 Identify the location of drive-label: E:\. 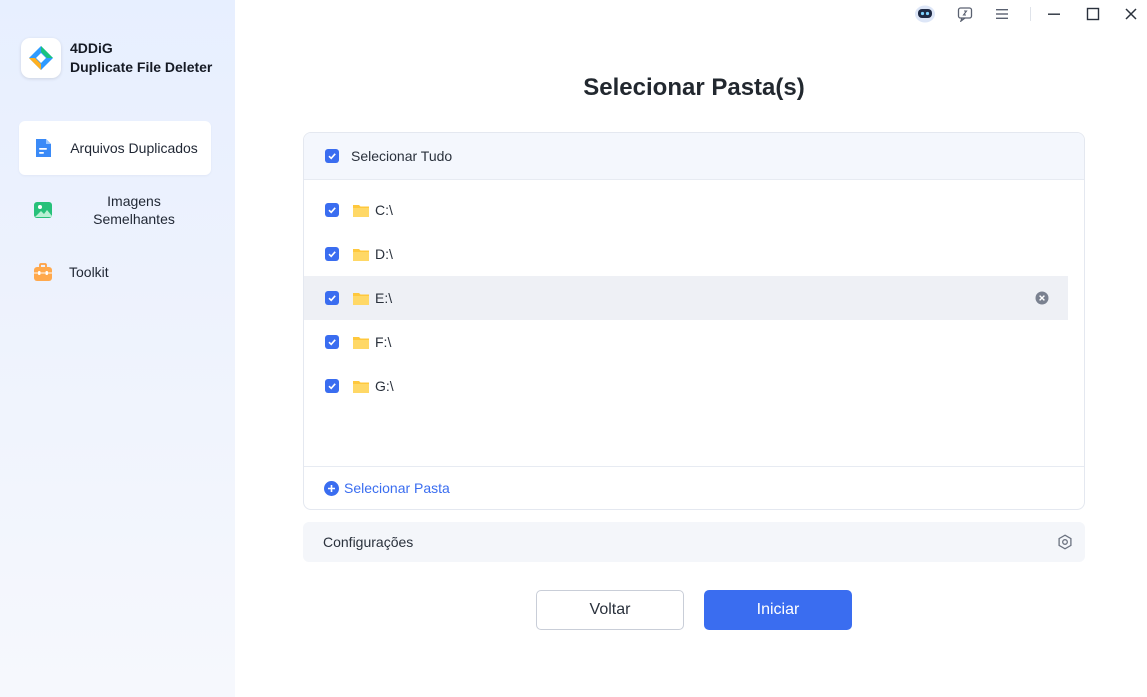
(384, 298).